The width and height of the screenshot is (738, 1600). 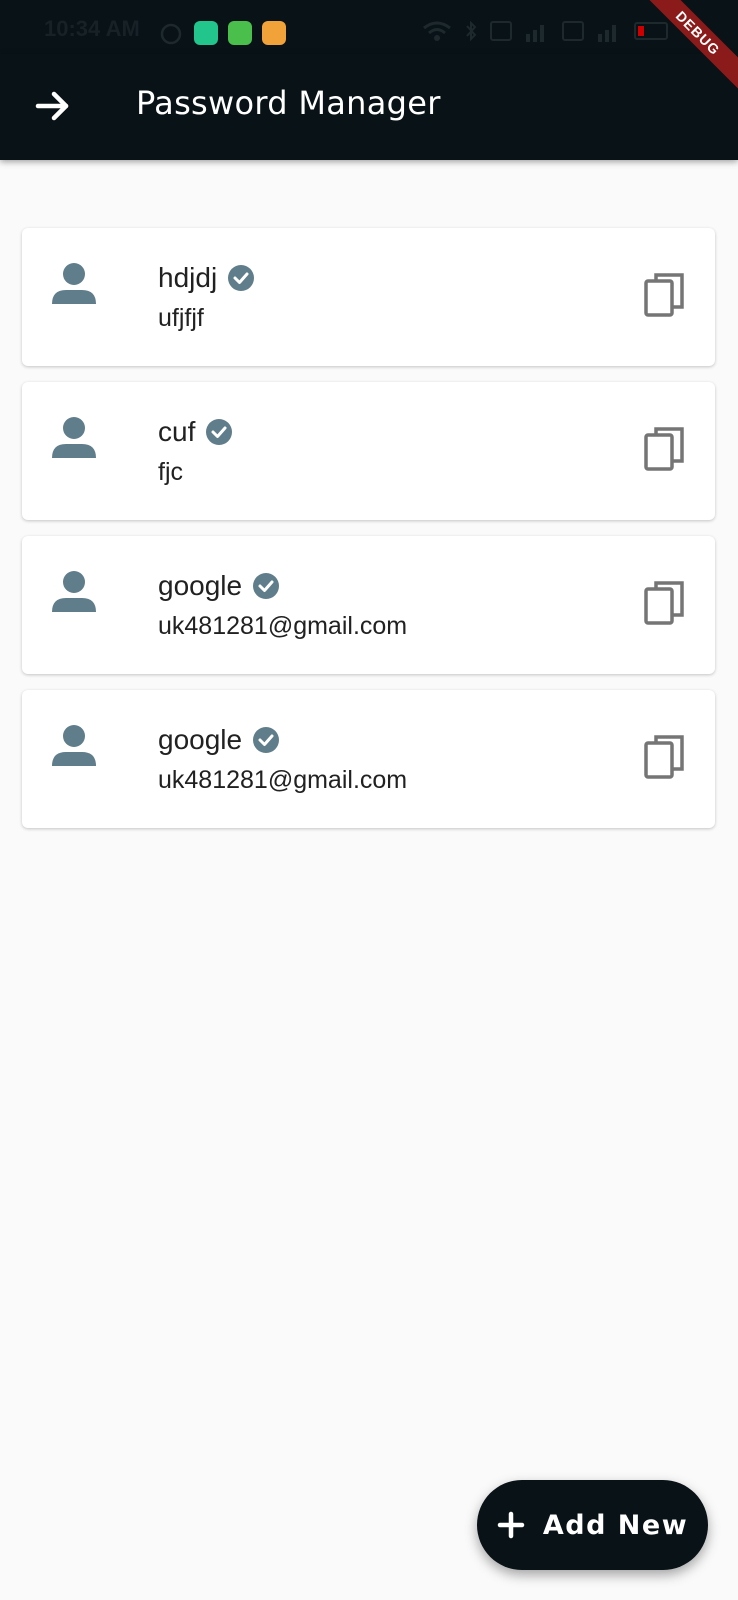 What do you see at coordinates (274, 33) in the screenshot?
I see `gallery-app-icon` at bounding box center [274, 33].